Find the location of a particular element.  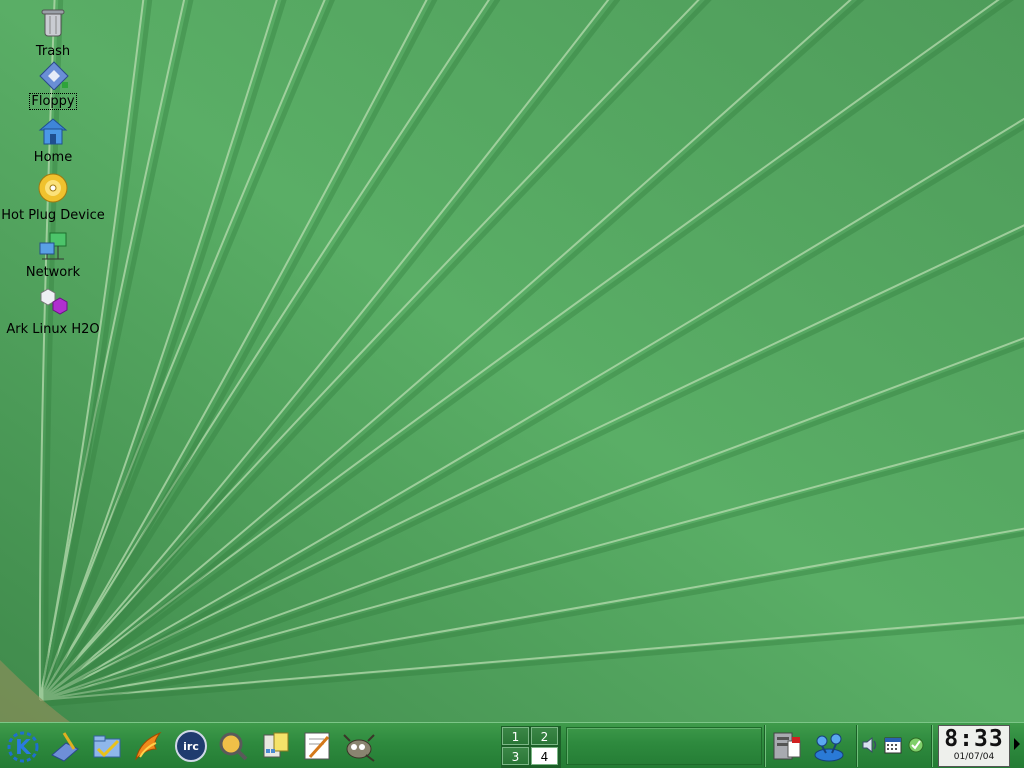

desktop-4-button: 4 is located at coordinates (544, 756).